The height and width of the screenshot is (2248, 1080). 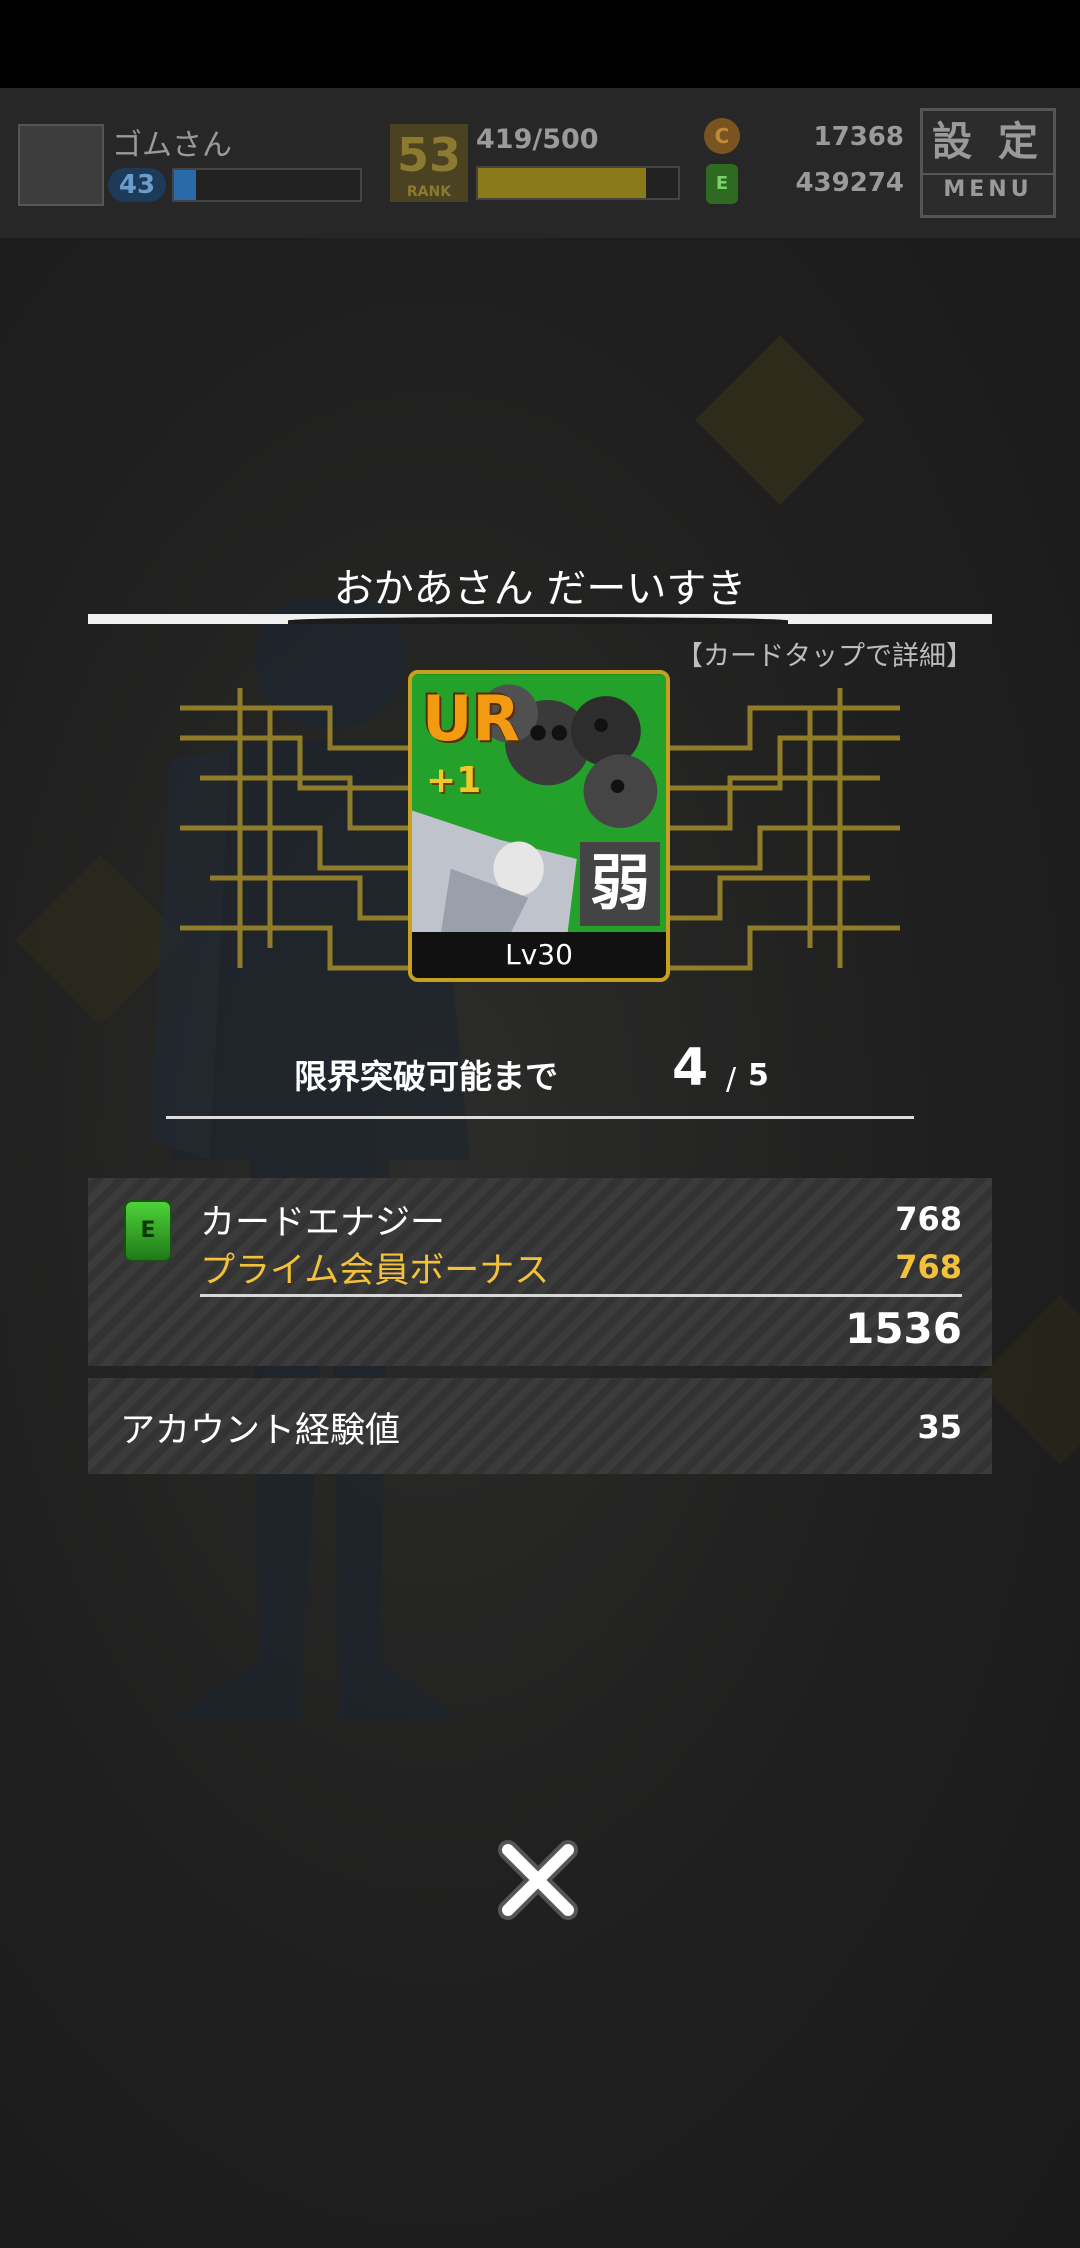 What do you see at coordinates (722, 136) in the screenshot?
I see `coin-icon: C` at bounding box center [722, 136].